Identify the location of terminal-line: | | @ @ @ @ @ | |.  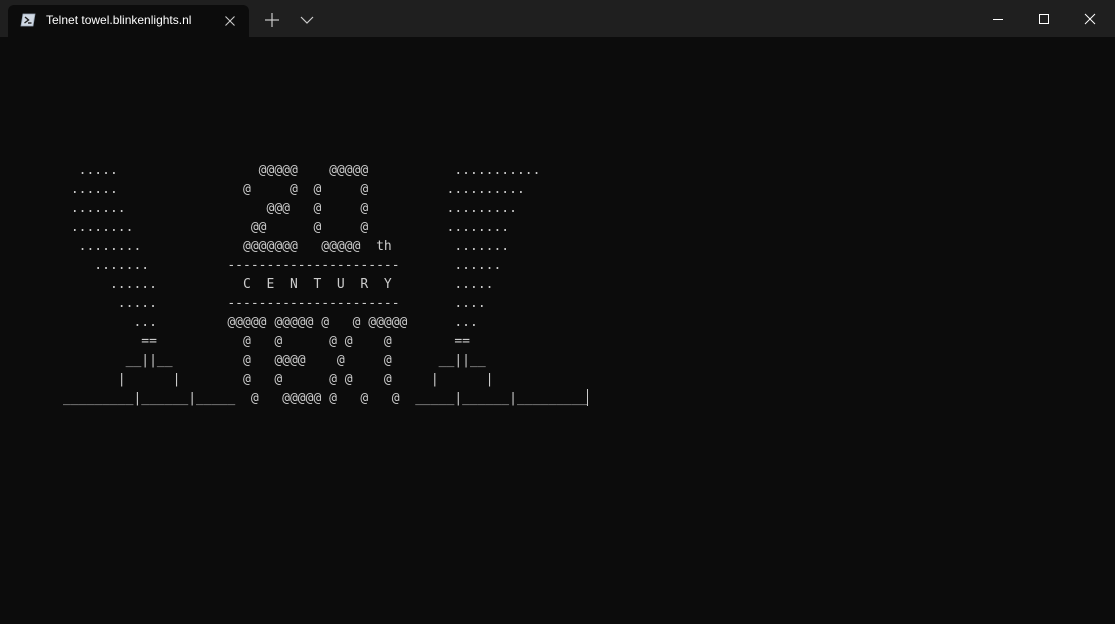
(278, 379).